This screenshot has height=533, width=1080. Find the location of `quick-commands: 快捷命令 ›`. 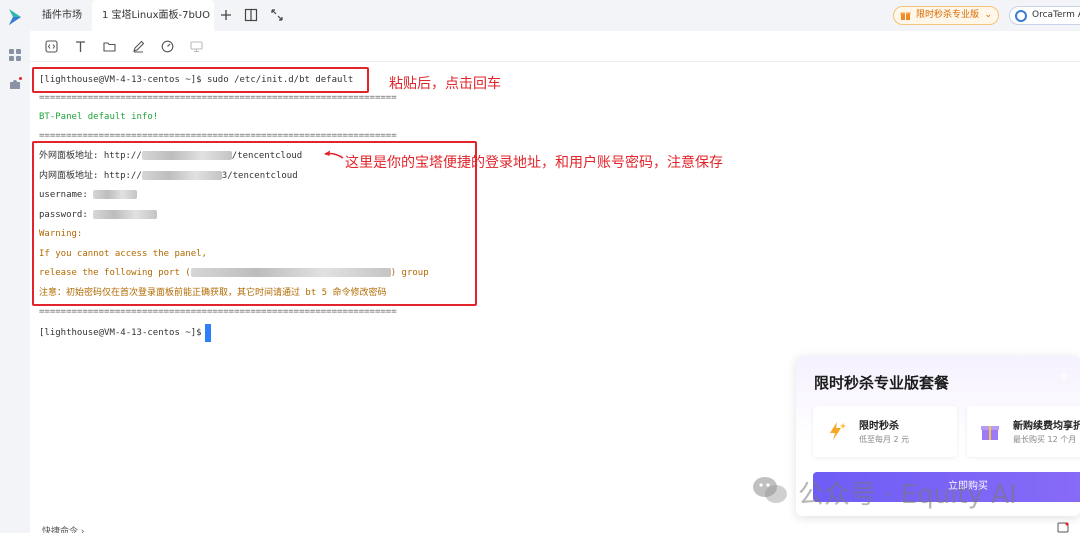

quick-commands: 快捷命令 › is located at coordinates (63, 528).